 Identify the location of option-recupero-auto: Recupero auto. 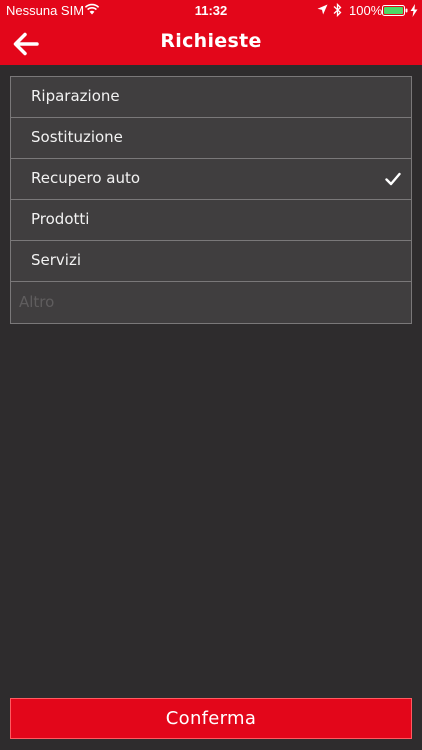
(211, 179).